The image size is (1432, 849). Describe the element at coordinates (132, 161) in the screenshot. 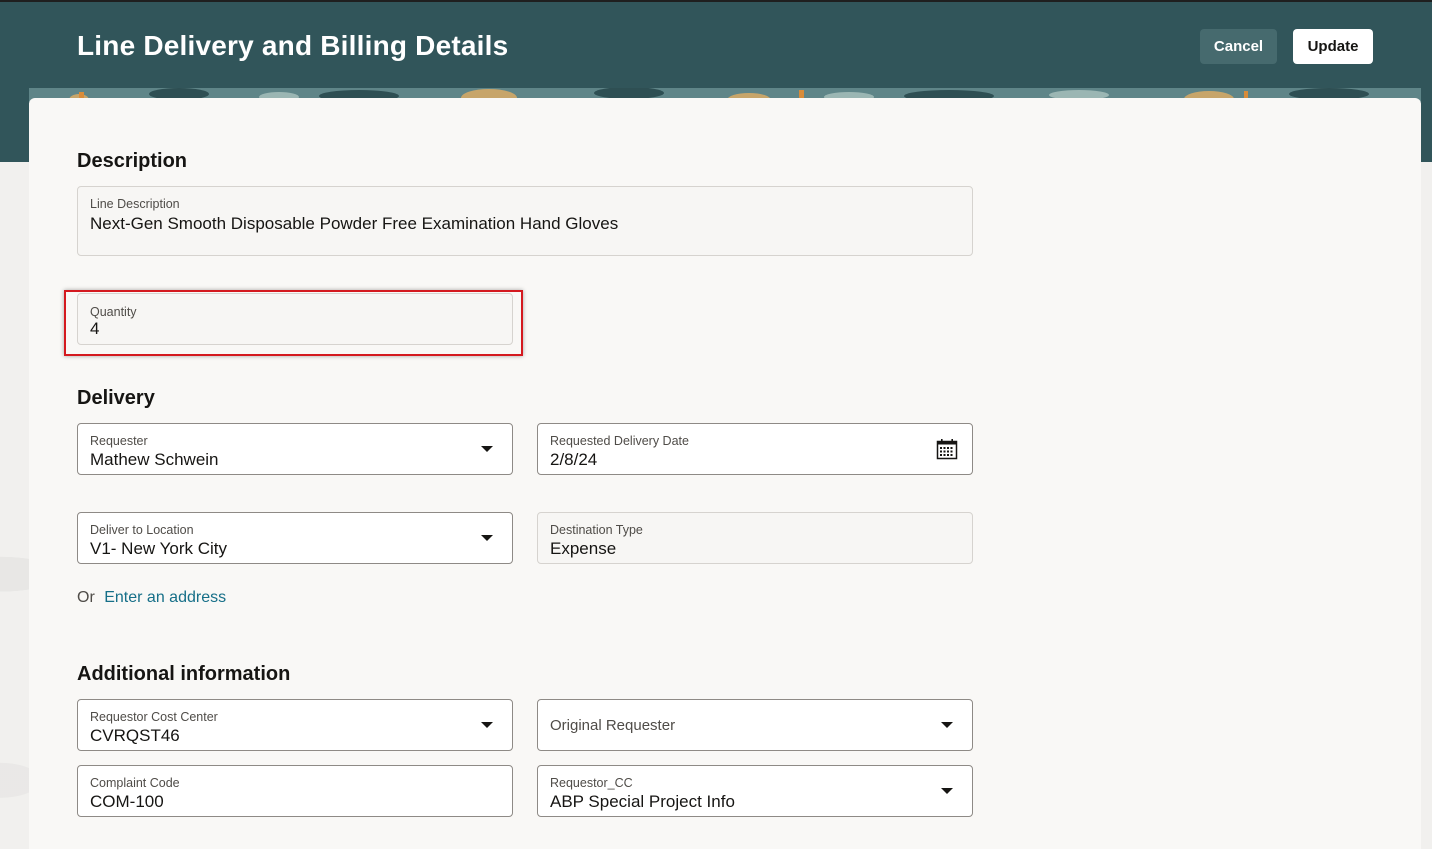

I see `section-title-description: Description` at that location.